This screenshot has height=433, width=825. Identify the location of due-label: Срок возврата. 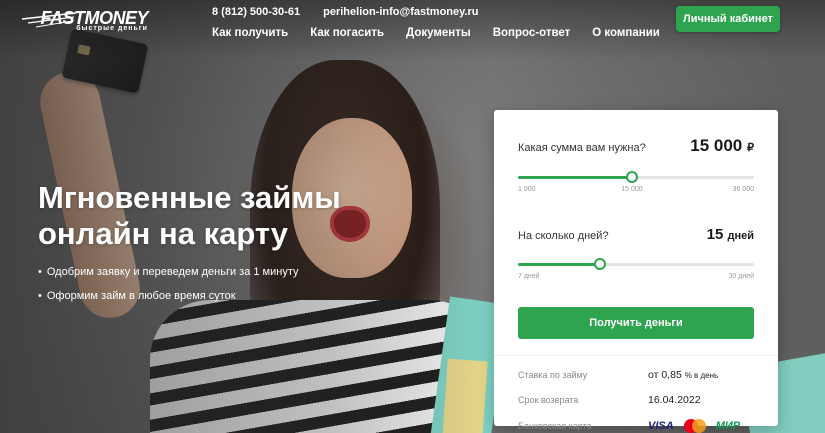
(548, 400).